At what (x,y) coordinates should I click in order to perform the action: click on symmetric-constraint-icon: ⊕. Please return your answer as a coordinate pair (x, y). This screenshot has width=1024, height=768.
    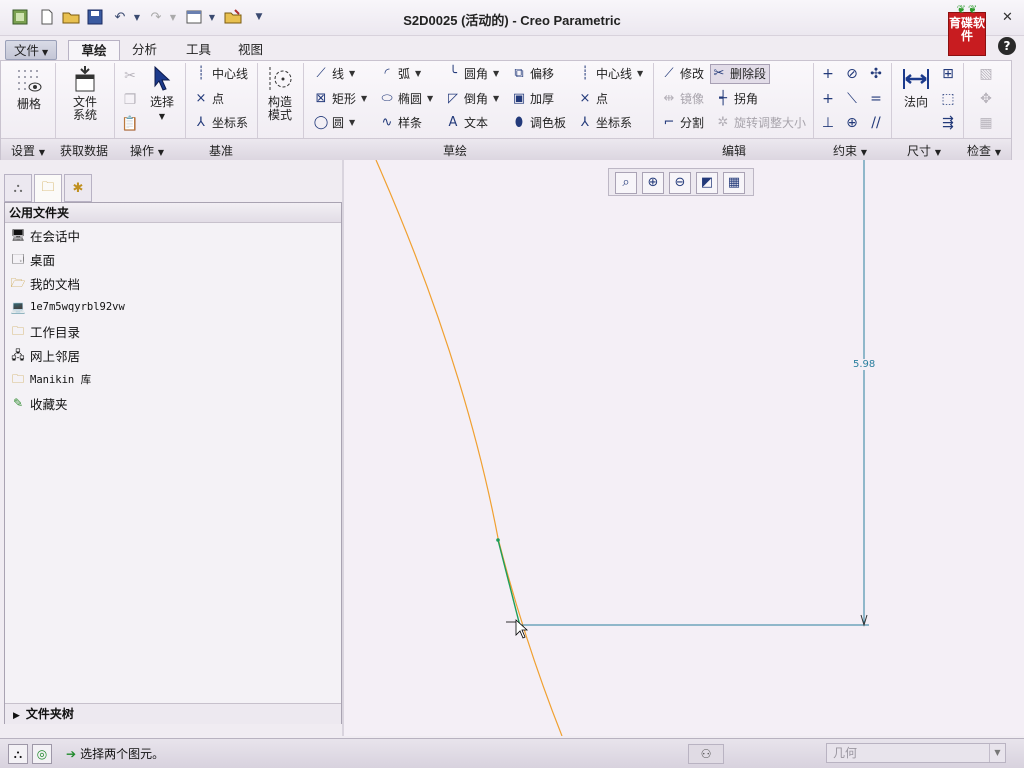
    Looking at the image, I should click on (852, 123).